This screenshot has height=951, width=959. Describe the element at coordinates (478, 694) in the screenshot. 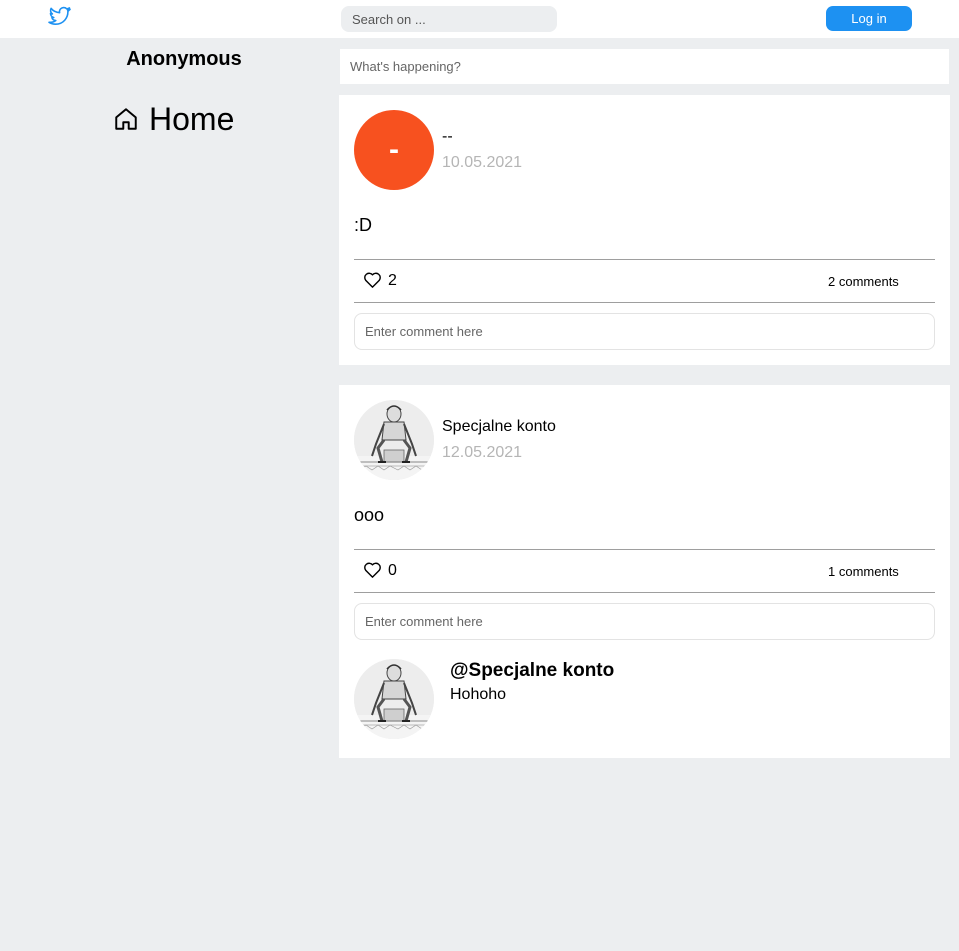

I see `comment-text: Hohoho` at that location.